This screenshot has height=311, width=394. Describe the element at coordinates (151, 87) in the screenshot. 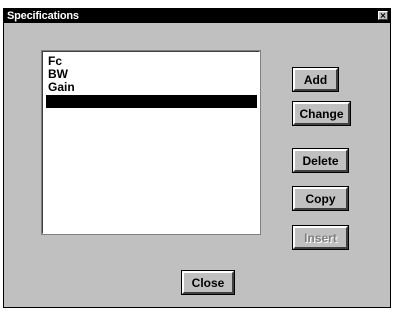

I see `list-item: Gain` at that location.